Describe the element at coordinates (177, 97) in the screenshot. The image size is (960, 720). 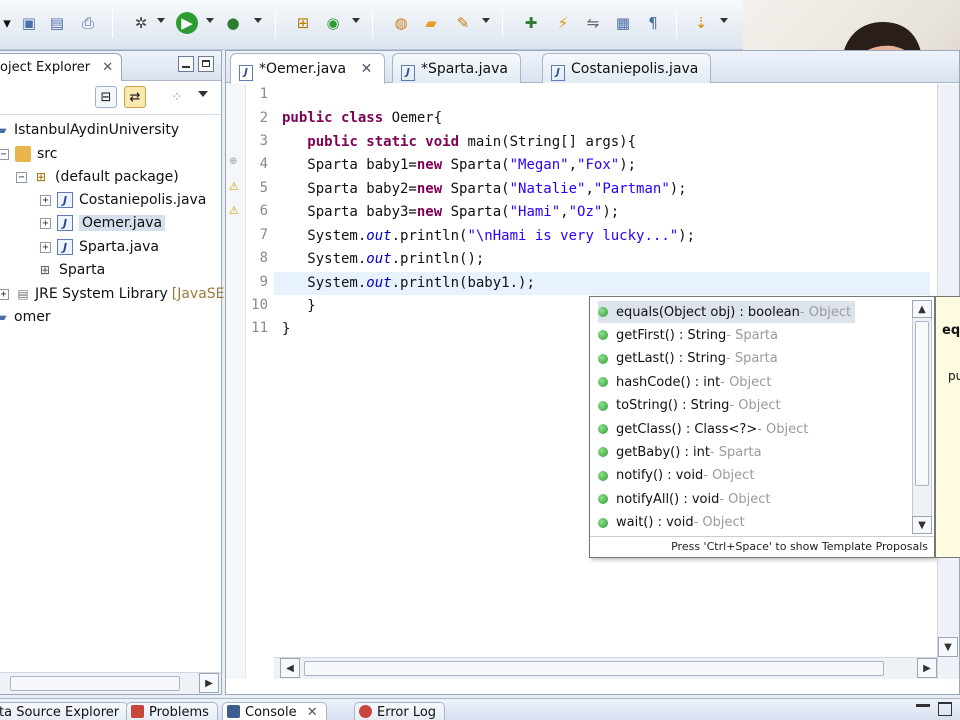
I see `filter-icon: ⁘` at that location.